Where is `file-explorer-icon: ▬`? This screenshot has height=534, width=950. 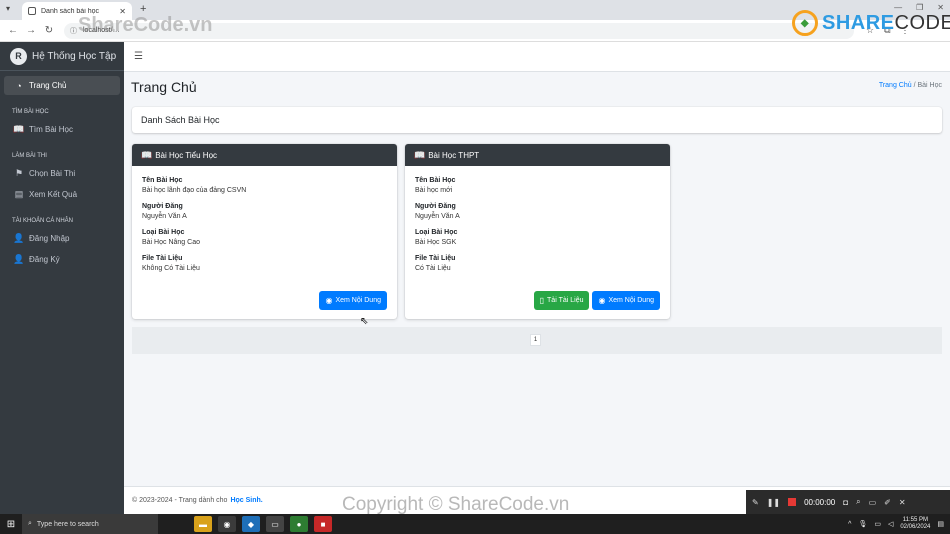 file-explorer-icon: ▬ is located at coordinates (203, 524).